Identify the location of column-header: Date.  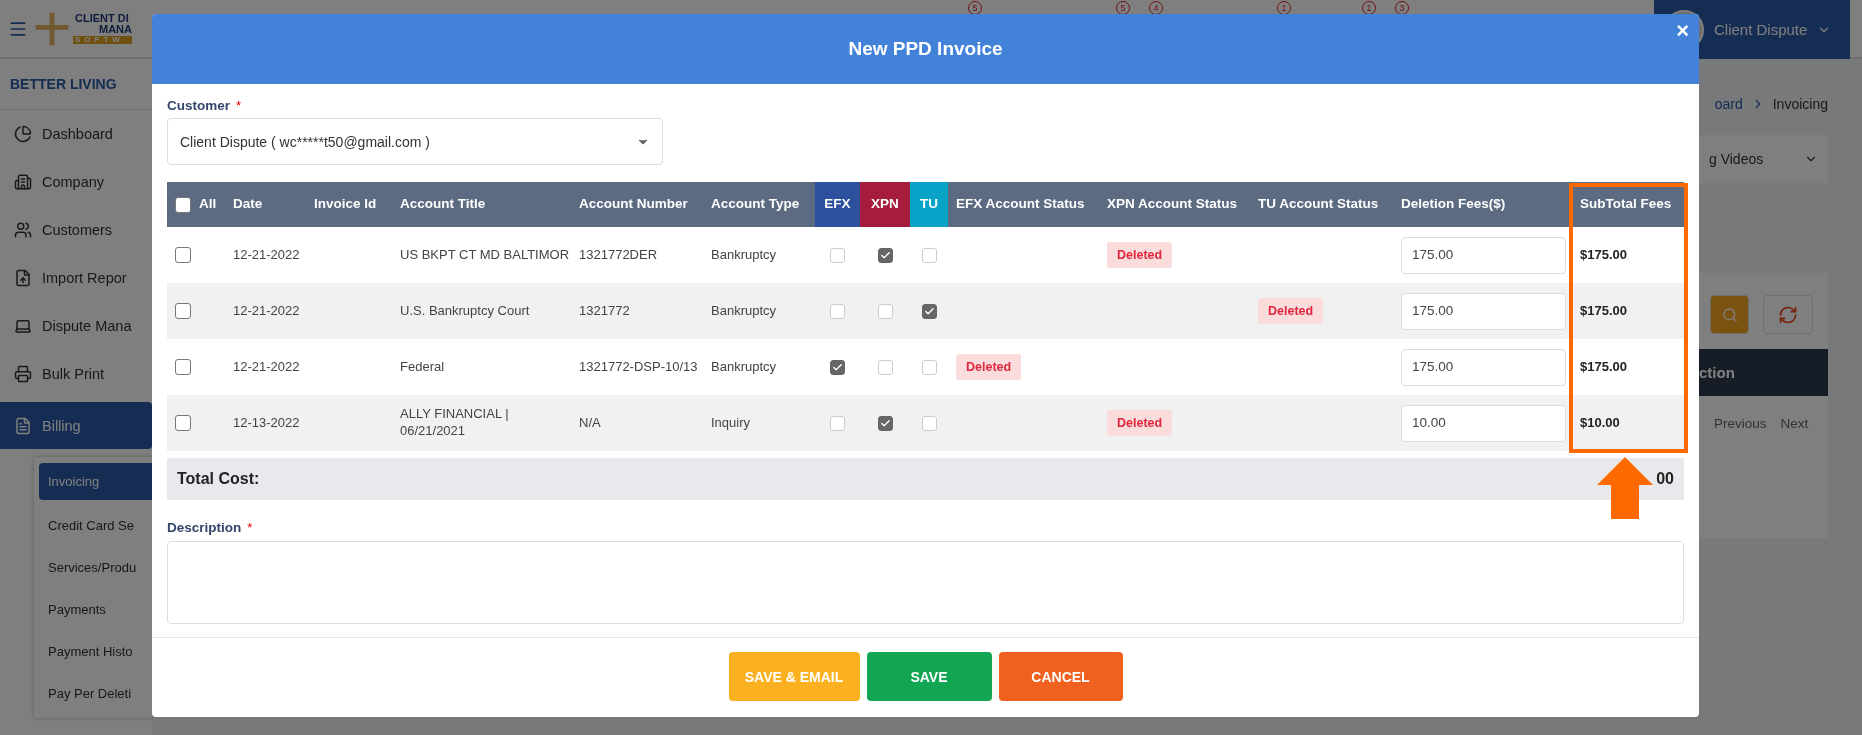
(248, 204).